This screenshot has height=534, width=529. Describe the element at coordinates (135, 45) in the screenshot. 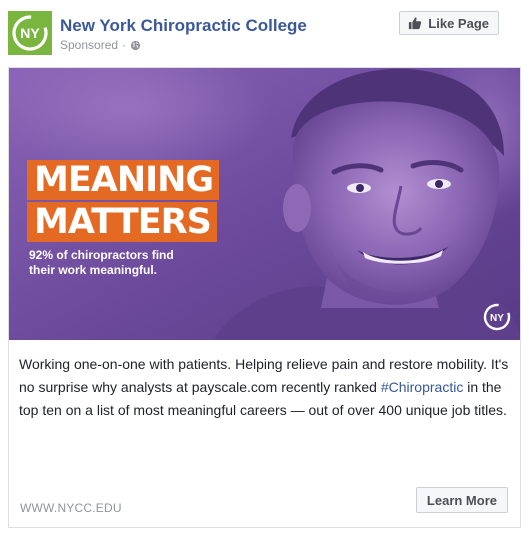

I see `globe-icon` at that location.